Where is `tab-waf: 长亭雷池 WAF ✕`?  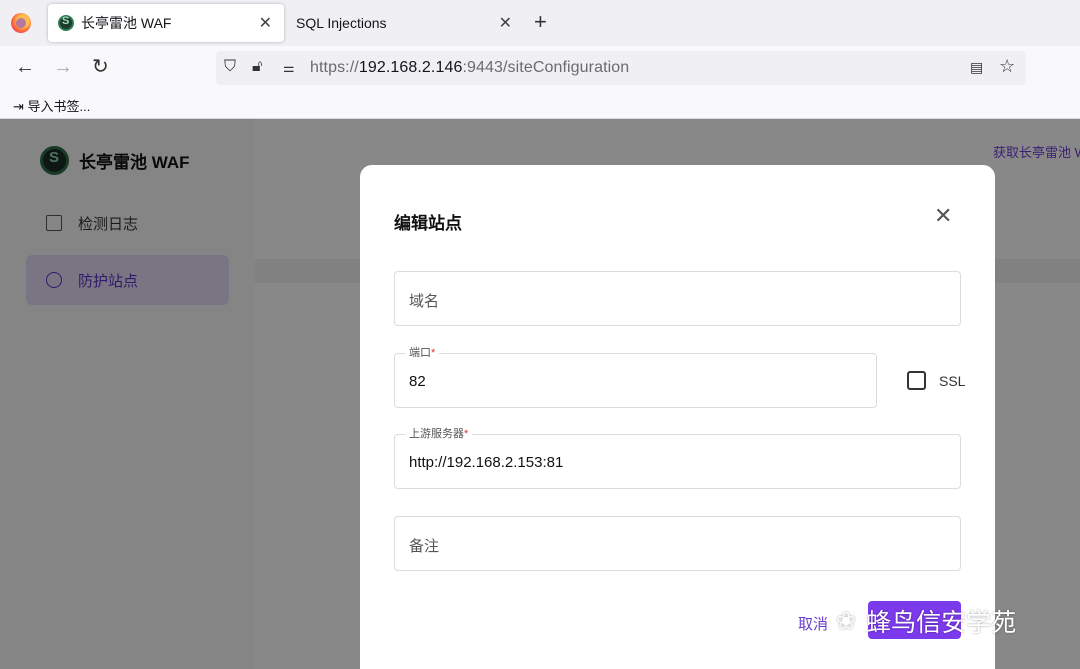
tab-waf: 长亭雷池 WAF ✕ is located at coordinates (166, 23).